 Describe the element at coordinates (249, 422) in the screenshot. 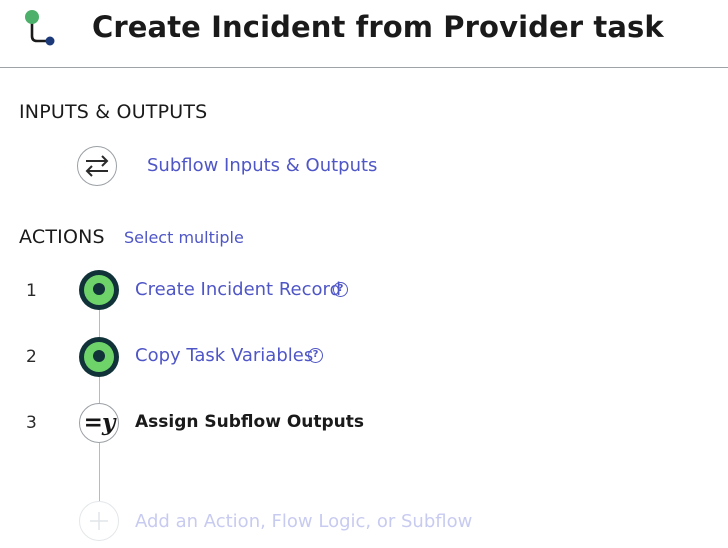

I see `step-label: Assign Subflow Outputs` at that location.